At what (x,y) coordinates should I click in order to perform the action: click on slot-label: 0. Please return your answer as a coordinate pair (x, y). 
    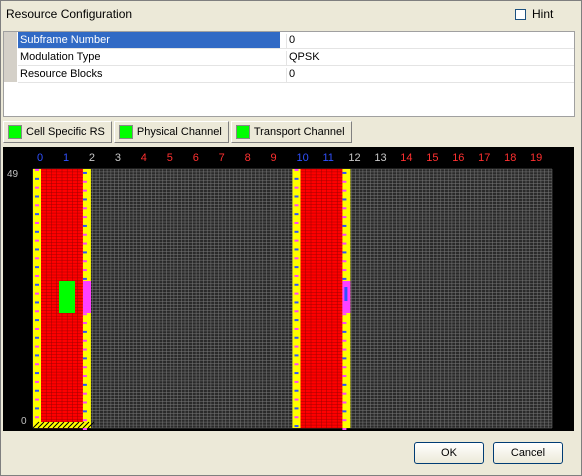
    Looking at the image, I should click on (40, 158).